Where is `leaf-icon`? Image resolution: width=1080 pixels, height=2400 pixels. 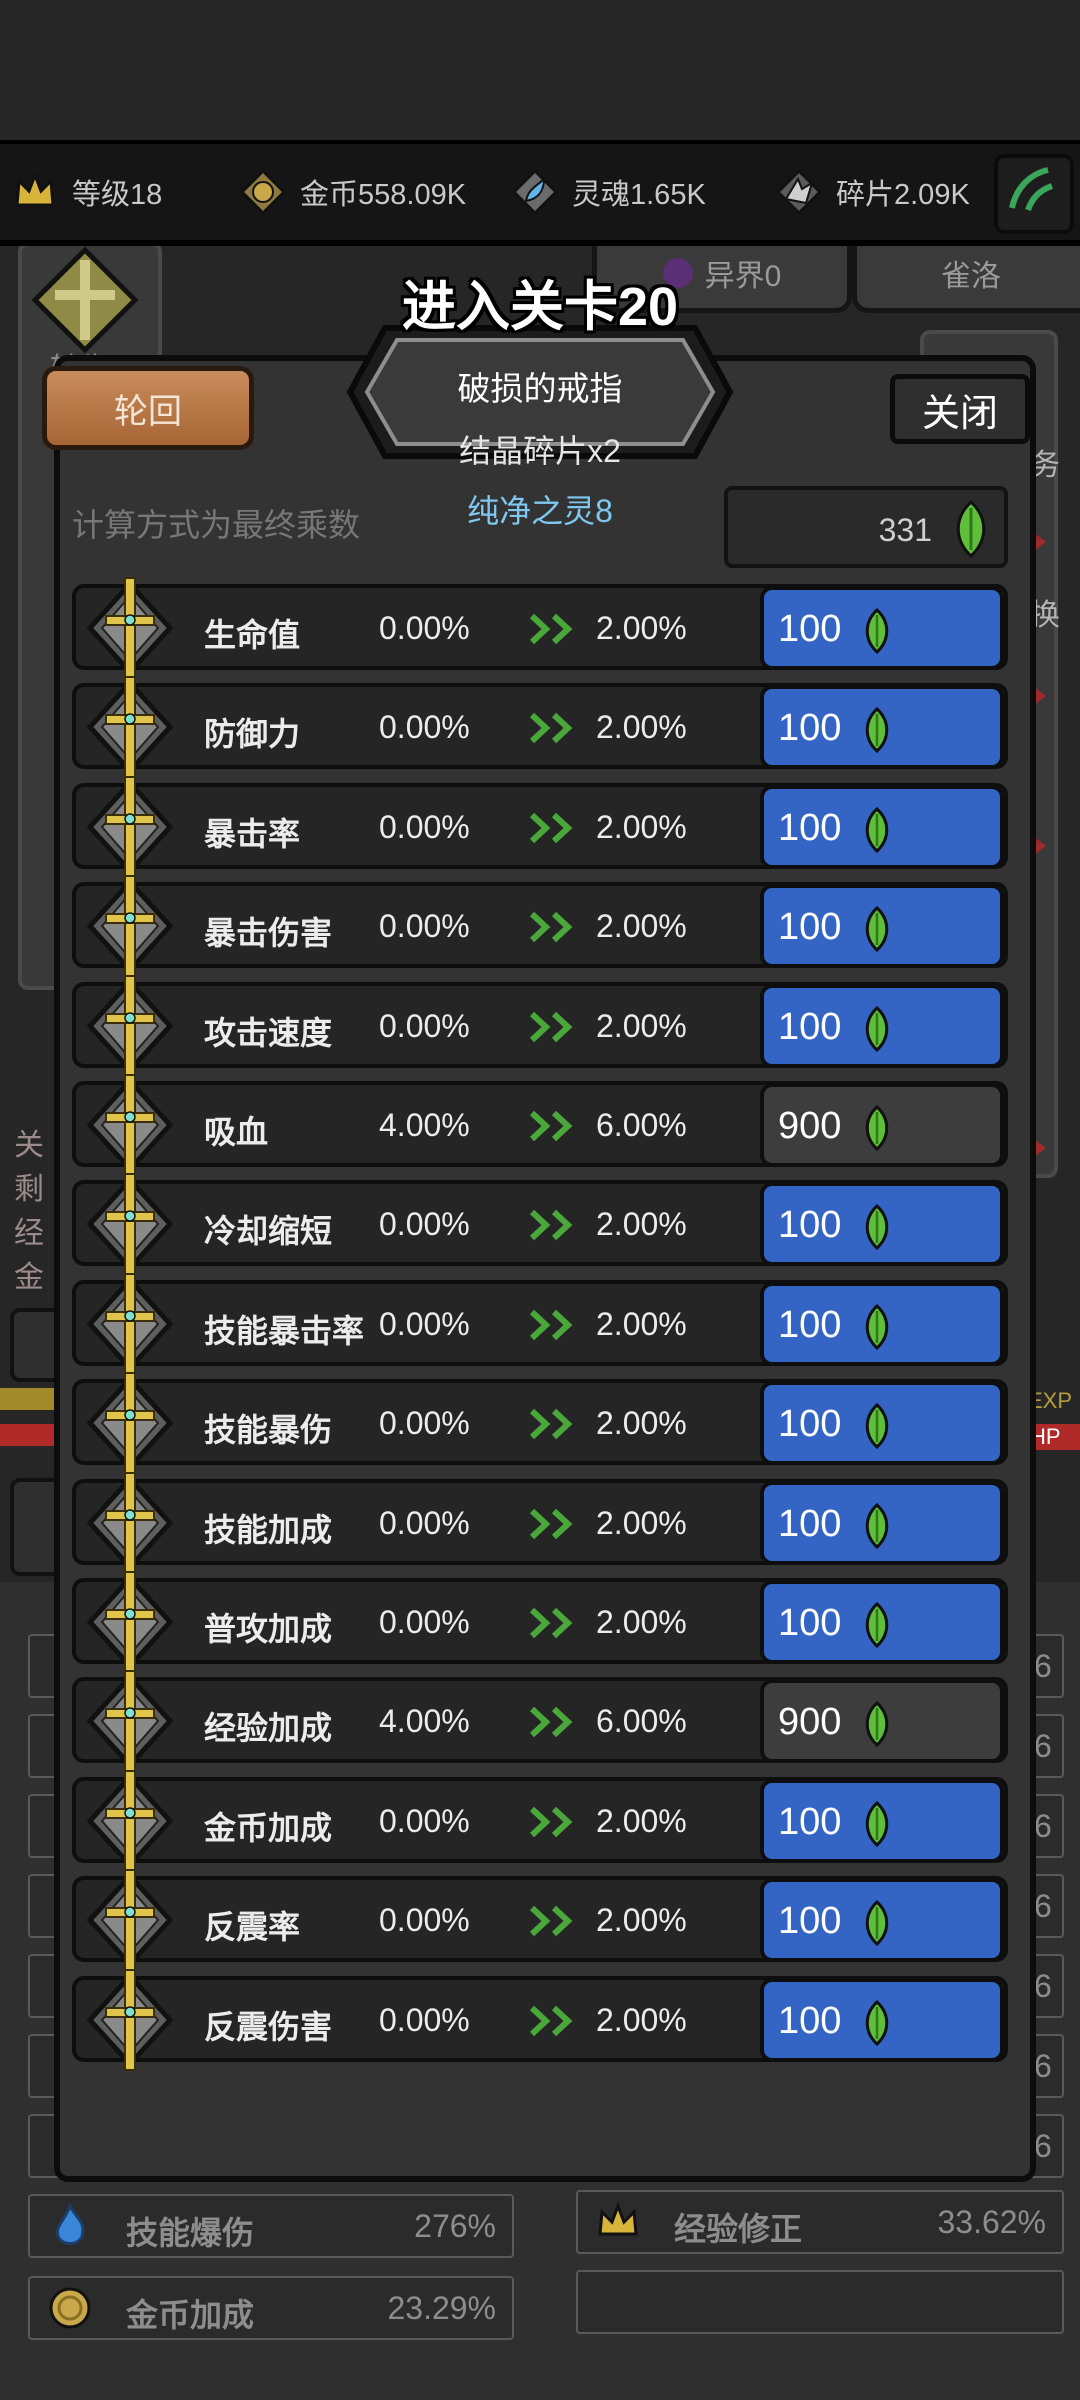 leaf-icon is located at coordinates (1031, 189).